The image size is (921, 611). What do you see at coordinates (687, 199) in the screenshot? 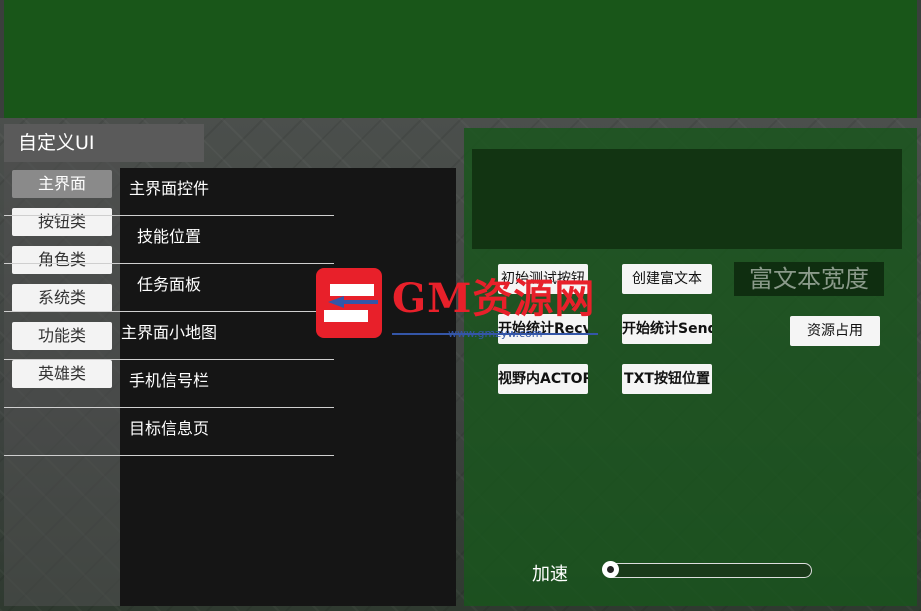
I see `rich-text-display` at bounding box center [687, 199].